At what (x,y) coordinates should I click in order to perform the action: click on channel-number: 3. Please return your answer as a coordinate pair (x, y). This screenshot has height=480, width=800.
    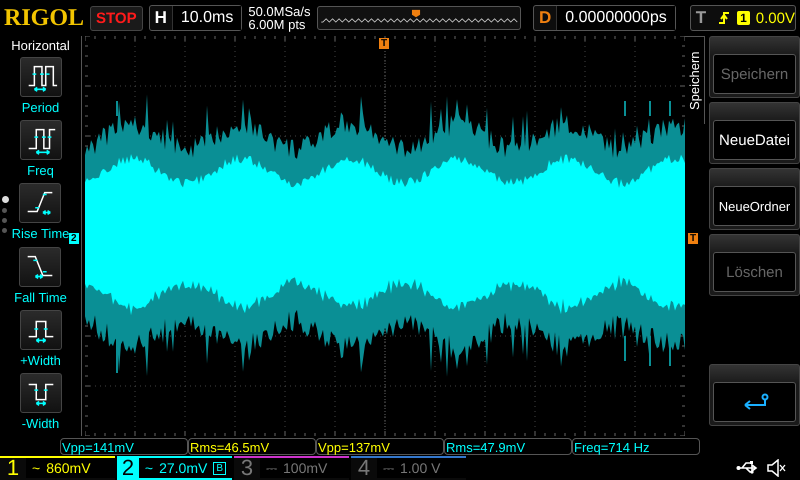
    Looking at the image, I should click on (247, 467).